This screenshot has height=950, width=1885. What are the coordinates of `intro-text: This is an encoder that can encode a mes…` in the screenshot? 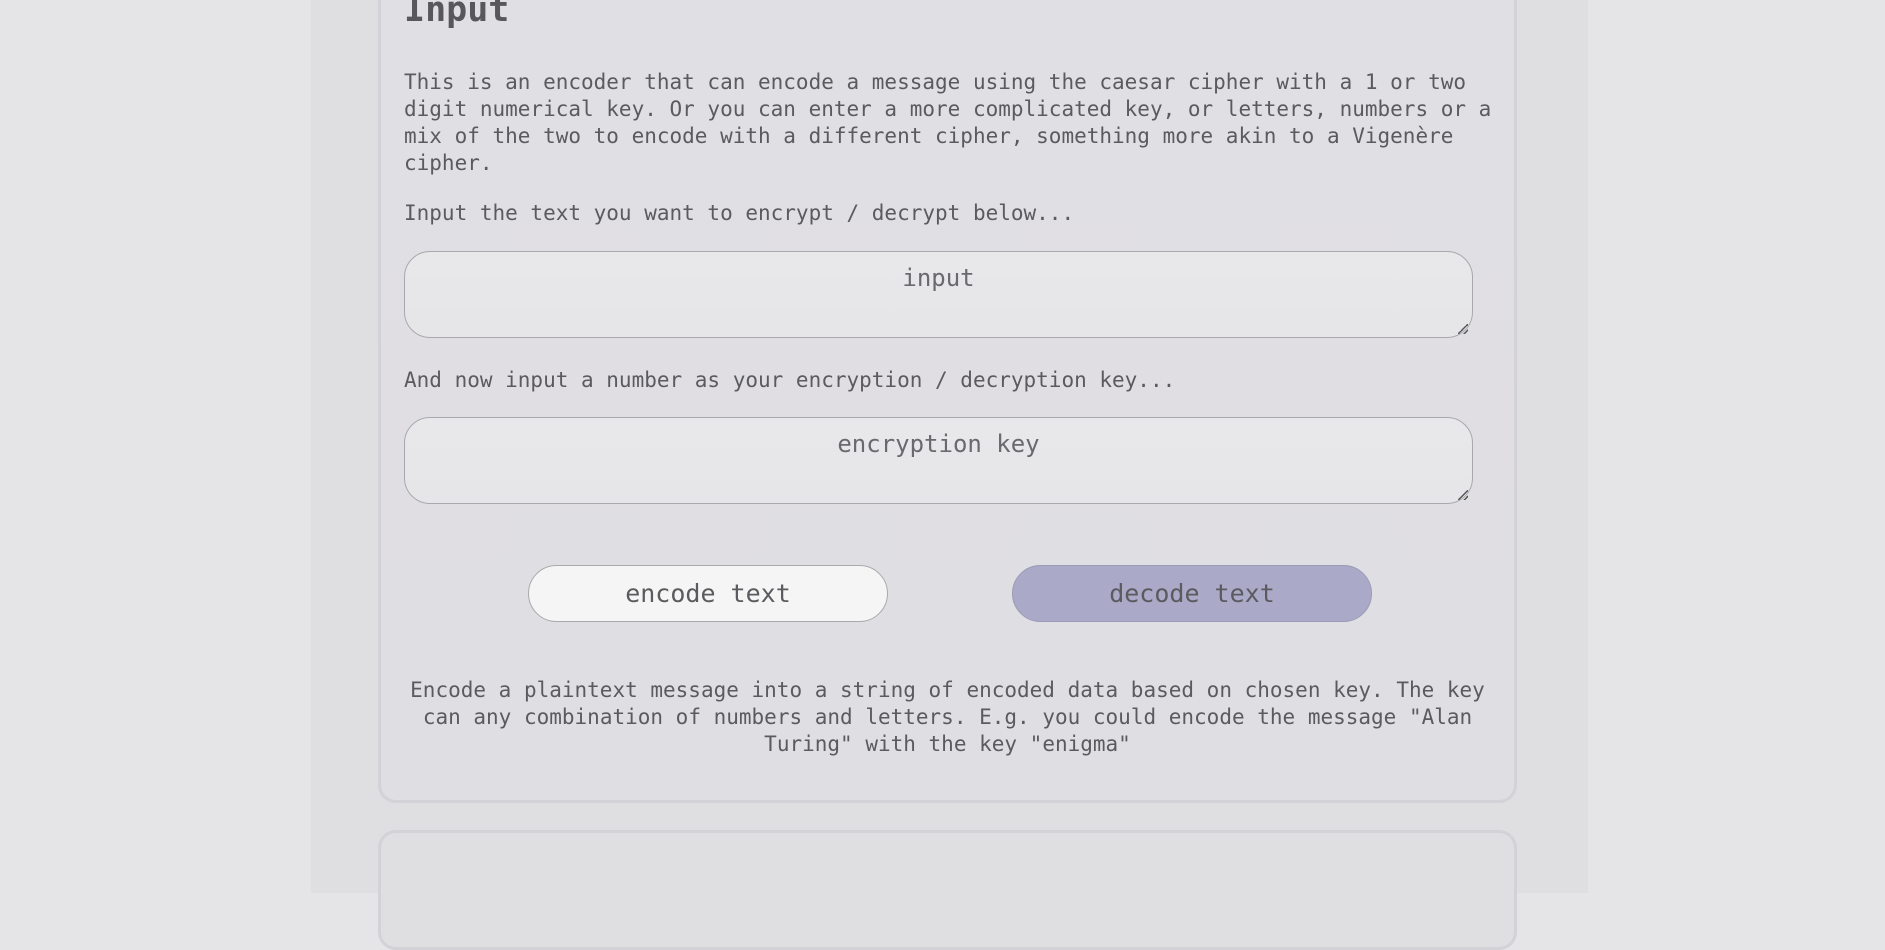 It's located at (954, 122).